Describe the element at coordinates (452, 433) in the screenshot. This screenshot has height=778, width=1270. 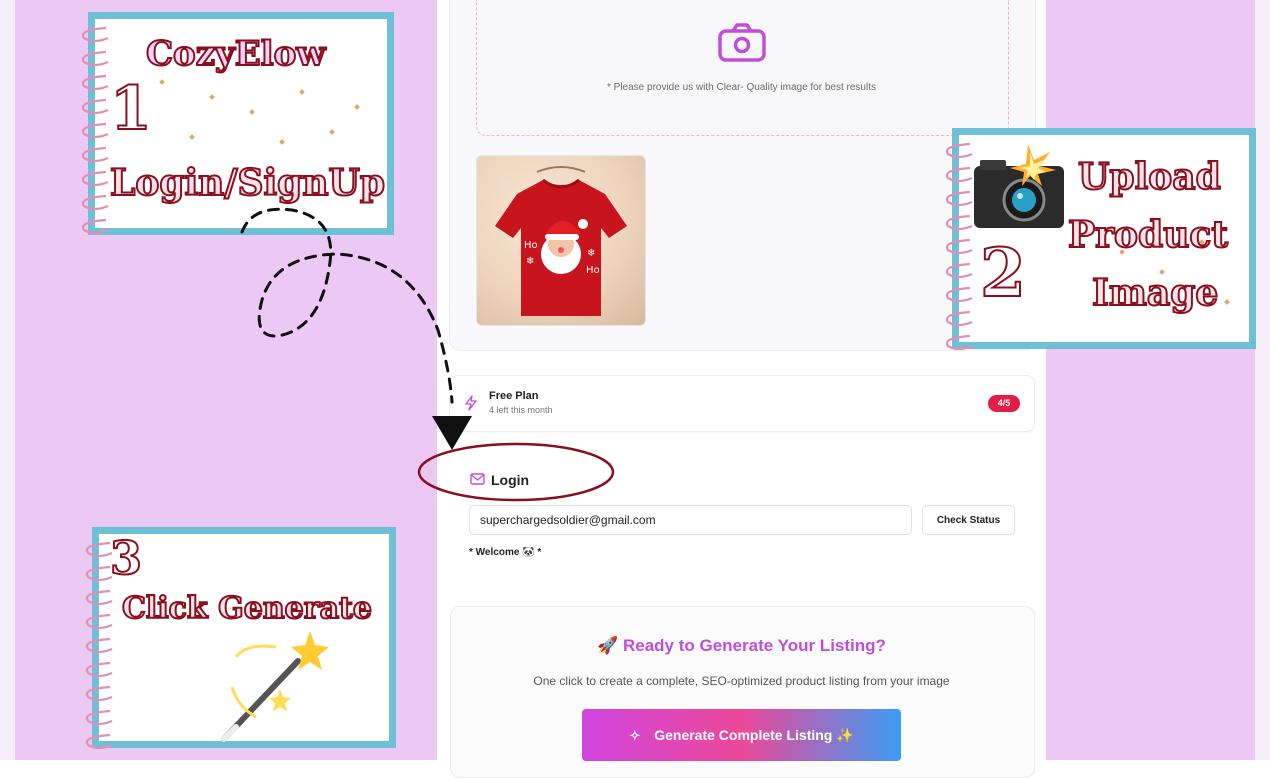
I see `arrowhead-icon` at that location.